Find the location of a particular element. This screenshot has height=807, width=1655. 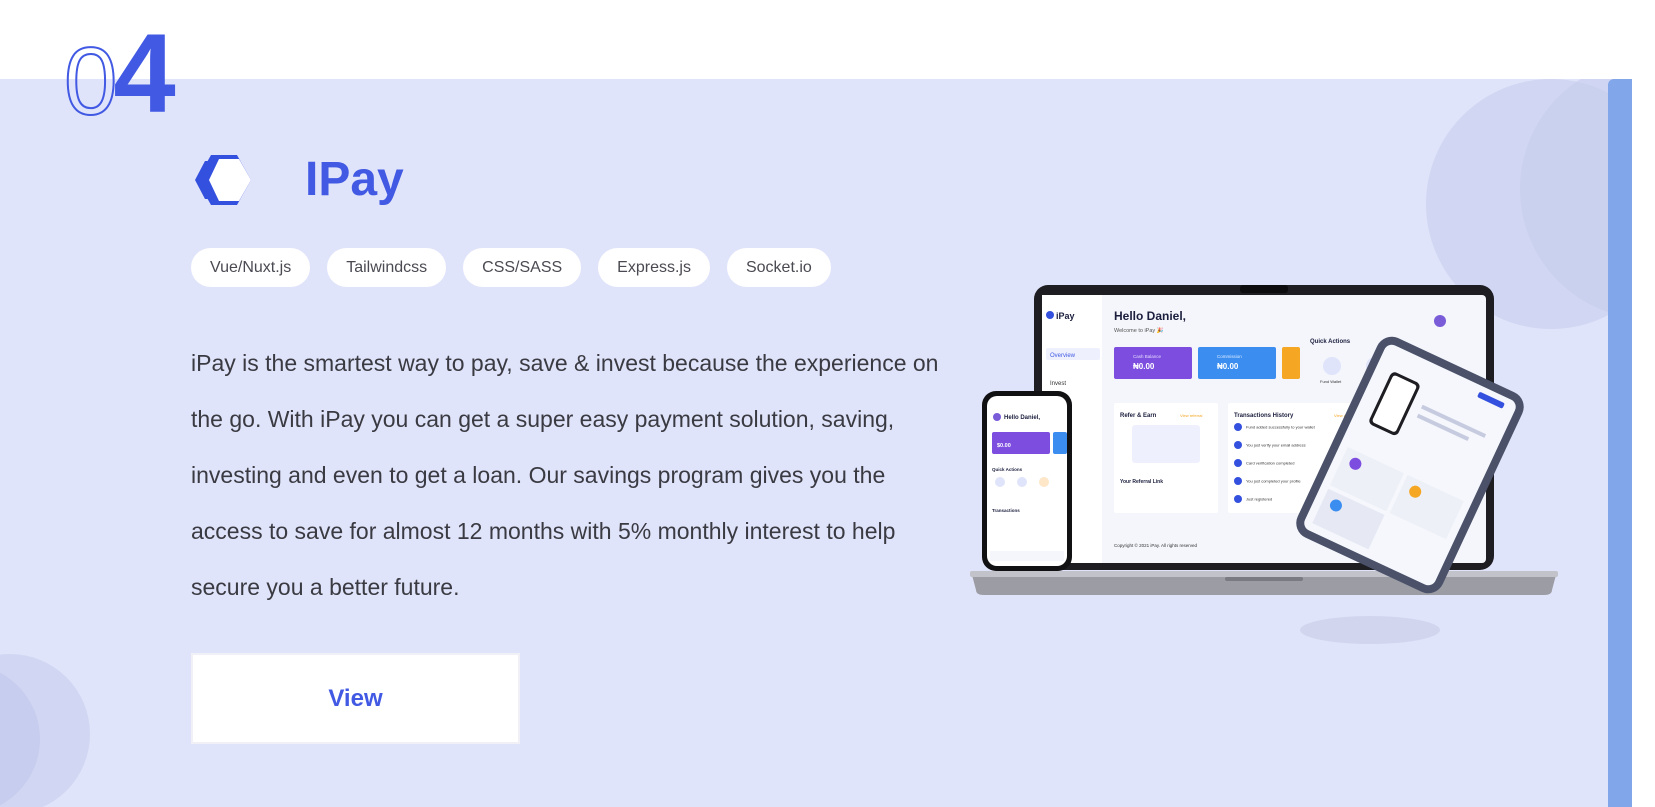

refer-title: Refer & Earn is located at coordinates (1138, 416).